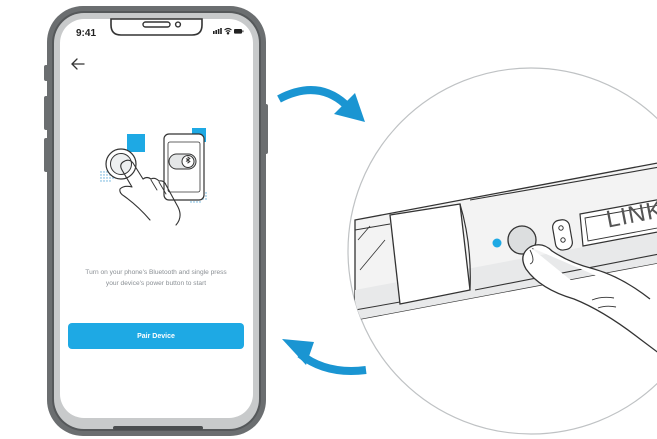  I want to click on instruction-line-2: your device's power button to start, so click(156, 283).